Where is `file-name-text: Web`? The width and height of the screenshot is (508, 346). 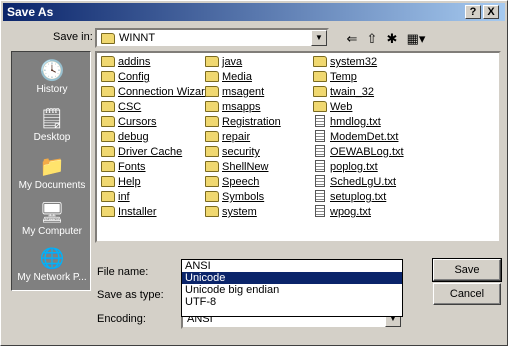 file-name-text: Web is located at coordinates (341, 107).